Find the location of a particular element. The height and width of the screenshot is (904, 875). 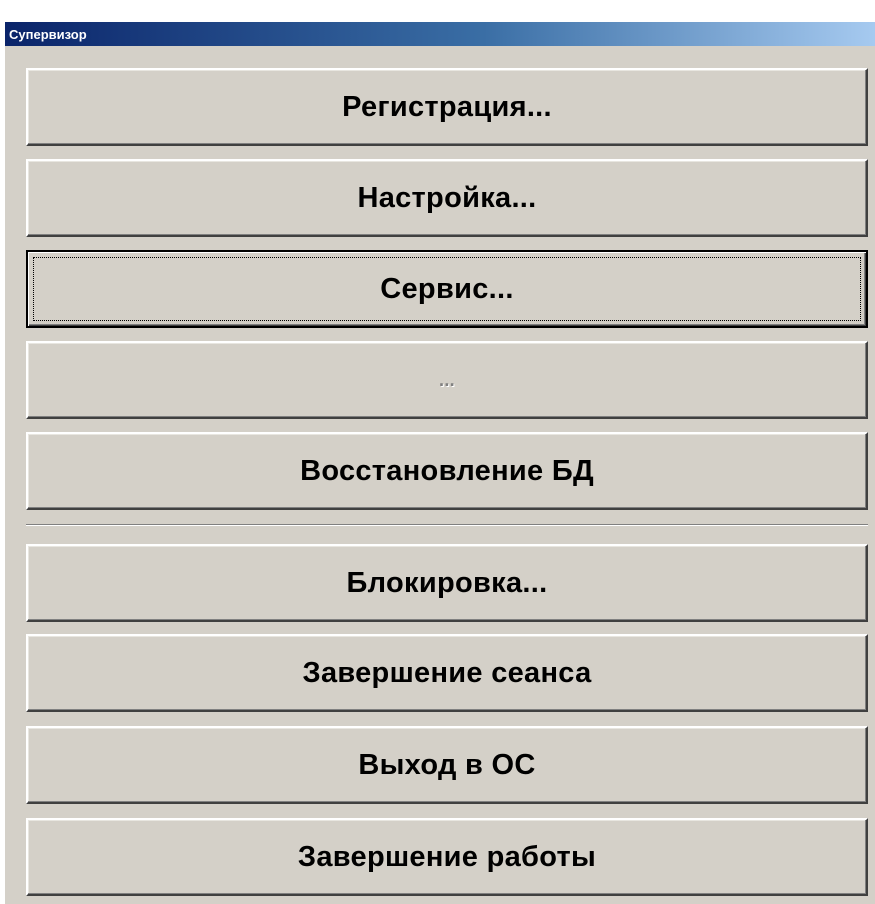

shutdown-button-label: Завершение работы is located at coordinates (447, 856).